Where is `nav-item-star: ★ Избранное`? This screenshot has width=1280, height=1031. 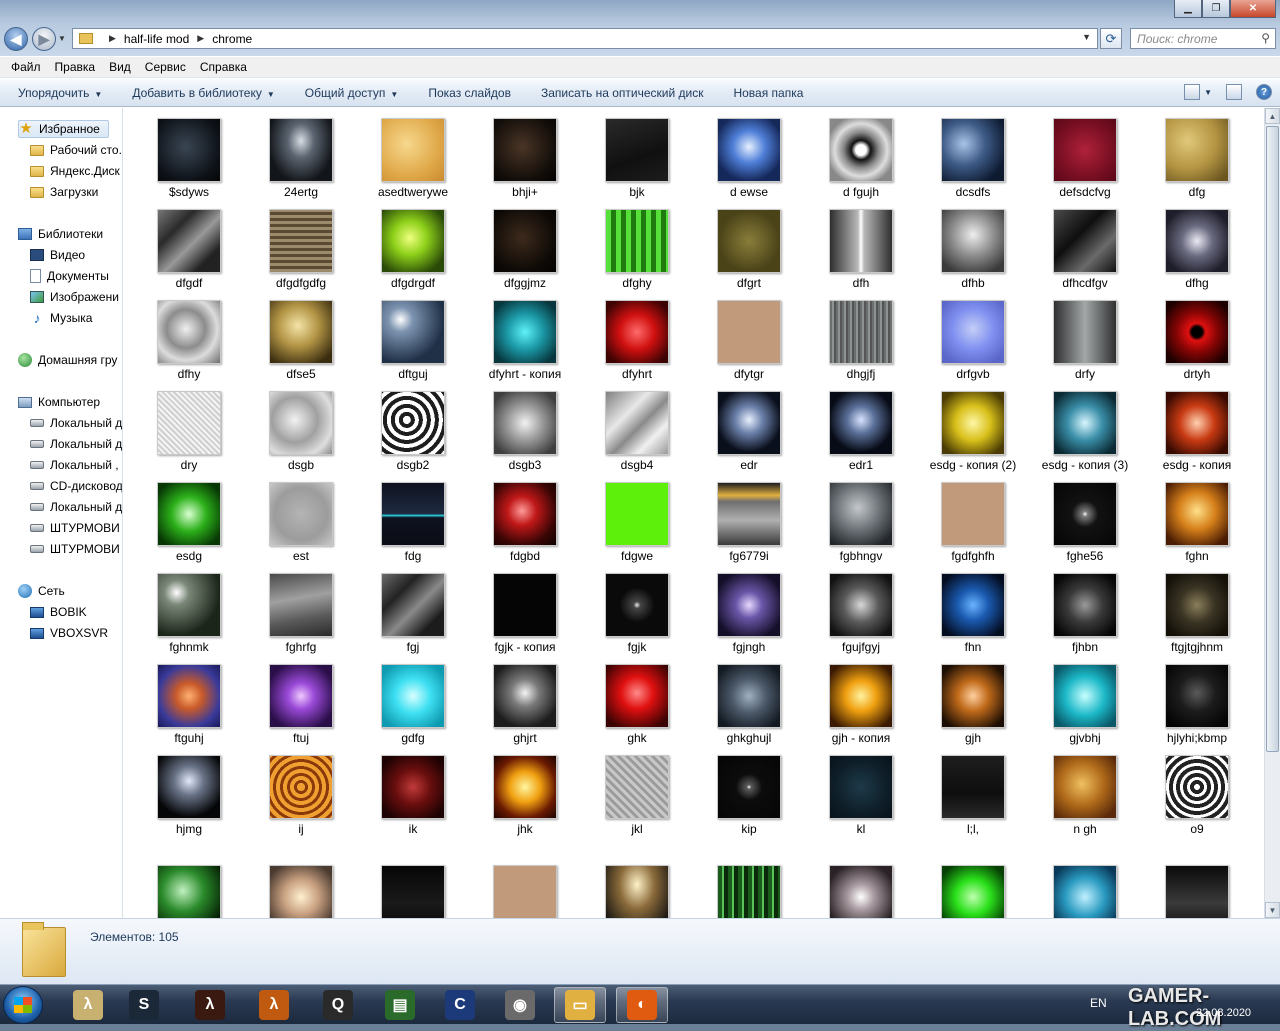
nav-item-star: ★ Избранное is located at coordinates (63, 129).